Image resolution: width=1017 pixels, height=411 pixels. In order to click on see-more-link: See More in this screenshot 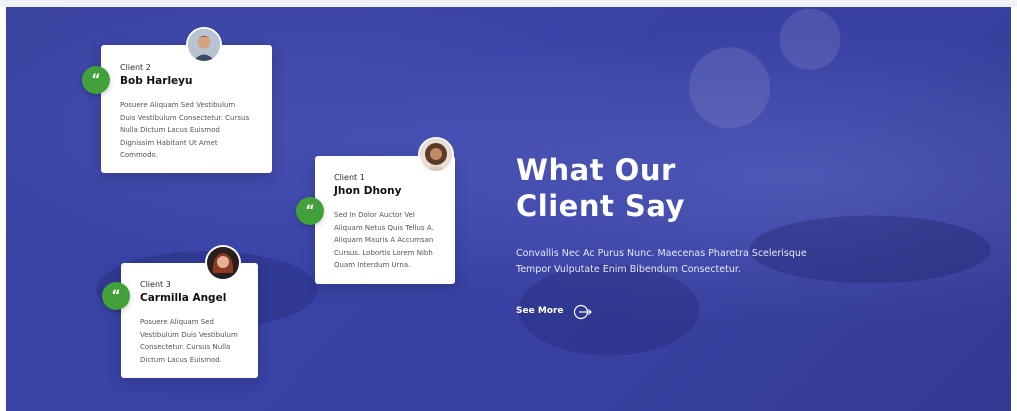, I will do `click(540, 311)`.